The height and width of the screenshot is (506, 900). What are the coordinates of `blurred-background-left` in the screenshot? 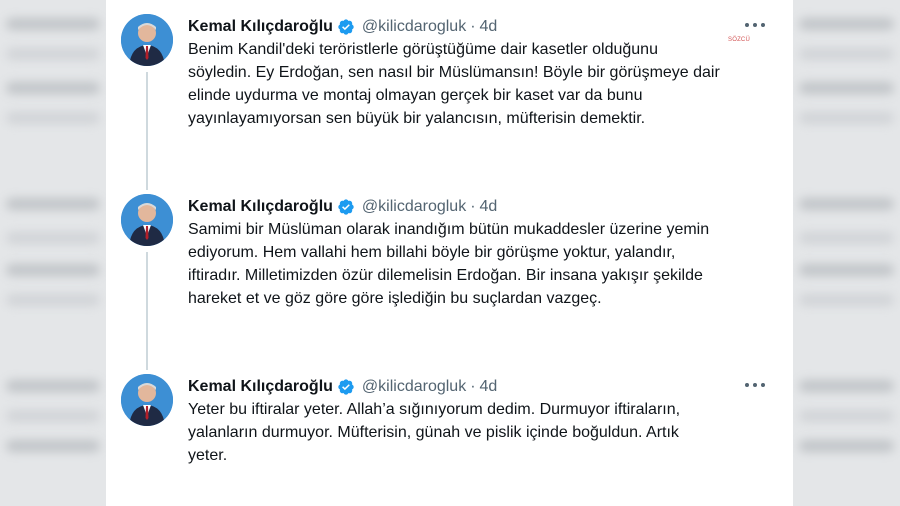 It's located at (53, 253).